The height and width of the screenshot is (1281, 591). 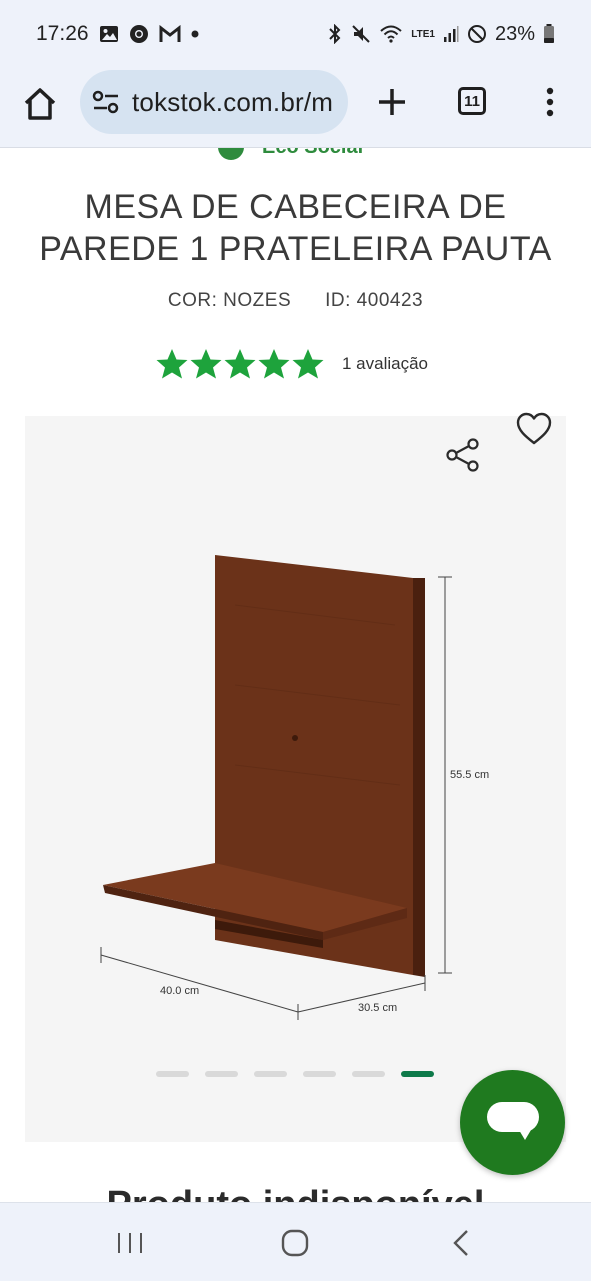 What do you see at coordinates (514, 33) in the screenshot?
I see `battery-percent: 23%` at bounding box center [514, 33].